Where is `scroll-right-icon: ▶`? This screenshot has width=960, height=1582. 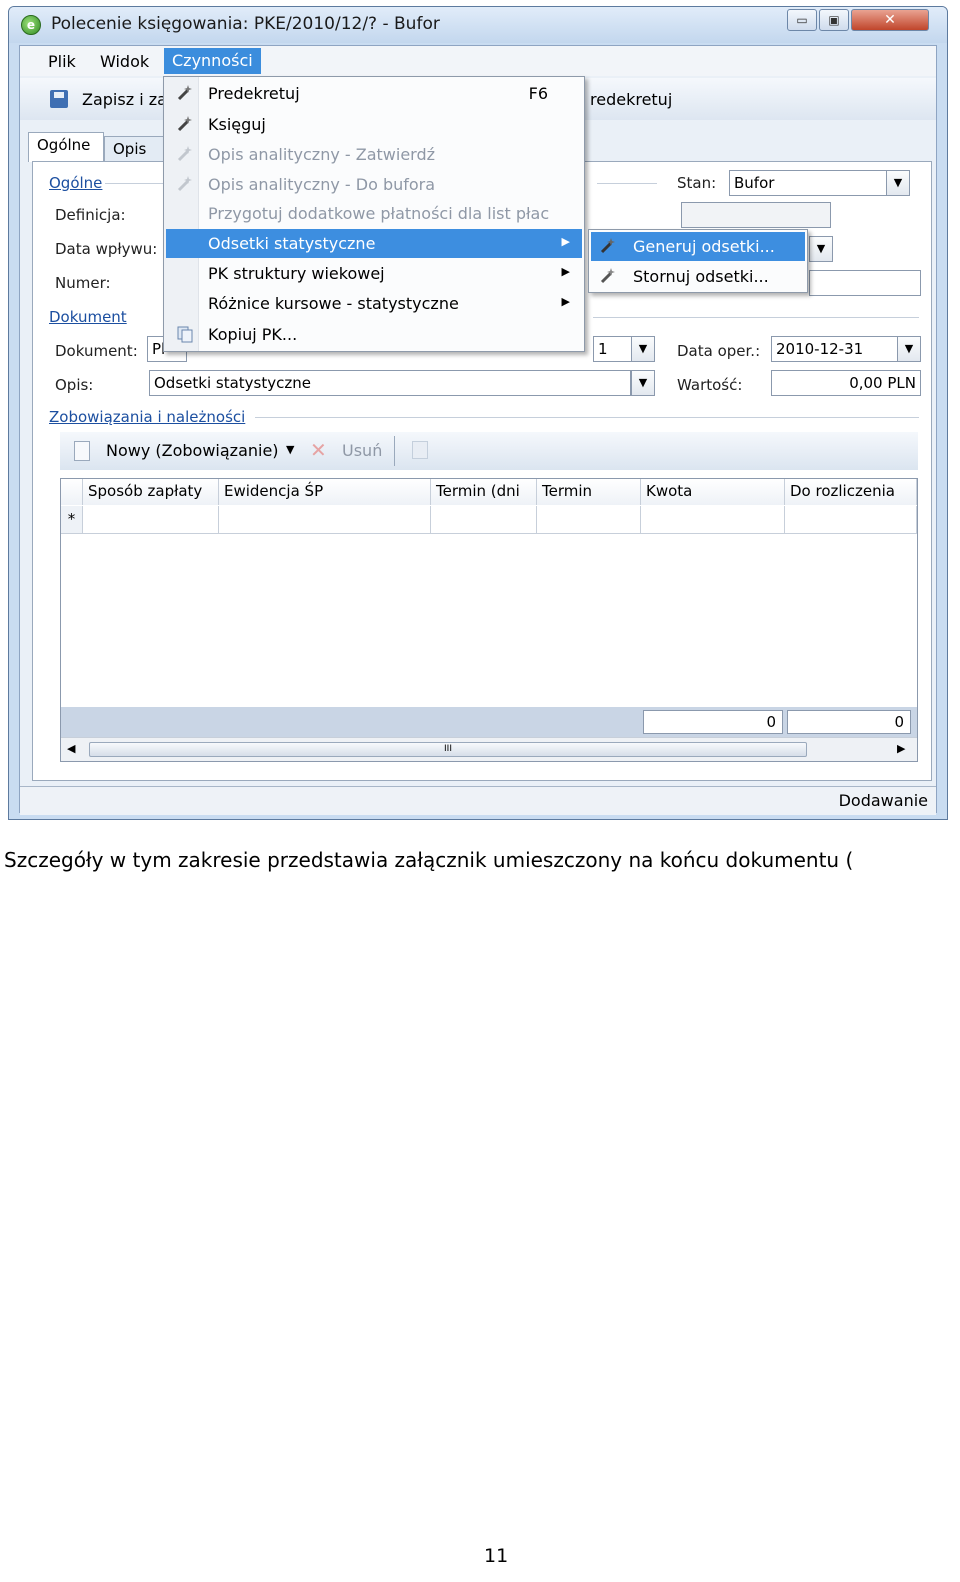
scroll-right-icon: ▶ is located at coordinates (901, 748).